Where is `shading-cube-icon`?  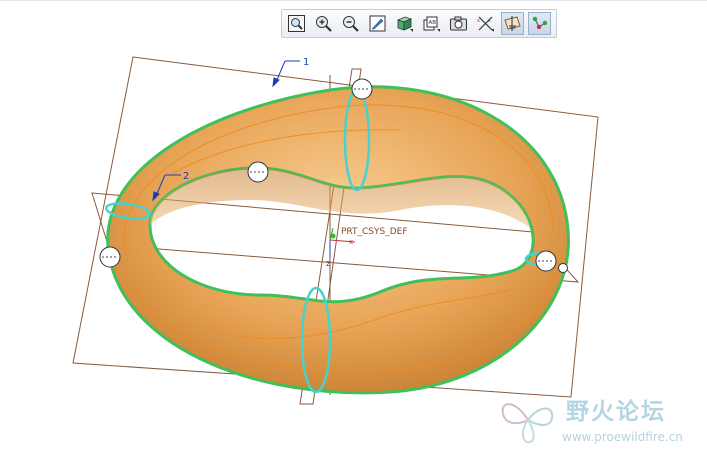 shading-cube-icon is located at coordinates (404, 24).